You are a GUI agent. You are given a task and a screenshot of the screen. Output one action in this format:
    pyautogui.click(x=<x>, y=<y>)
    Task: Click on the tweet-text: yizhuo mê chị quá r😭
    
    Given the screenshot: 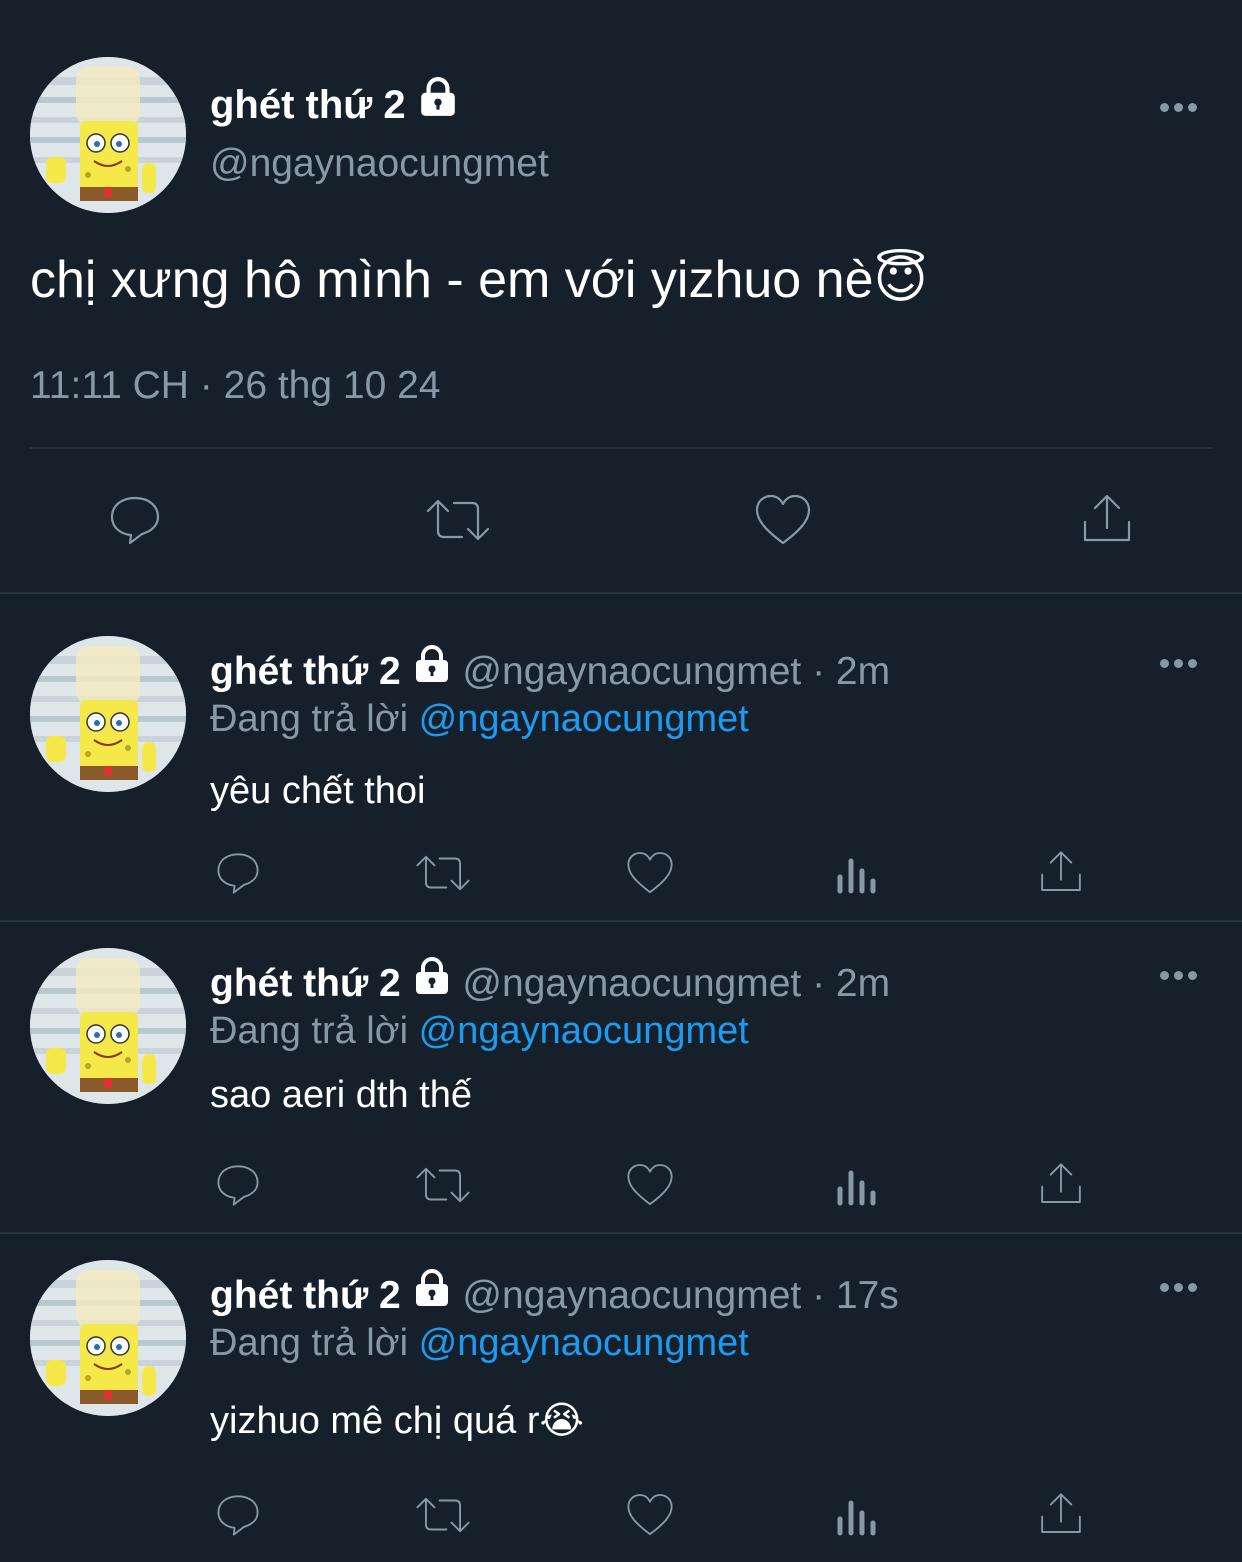 What is the action you would take?
    pyautogui.click(x=397, y=1421)
    